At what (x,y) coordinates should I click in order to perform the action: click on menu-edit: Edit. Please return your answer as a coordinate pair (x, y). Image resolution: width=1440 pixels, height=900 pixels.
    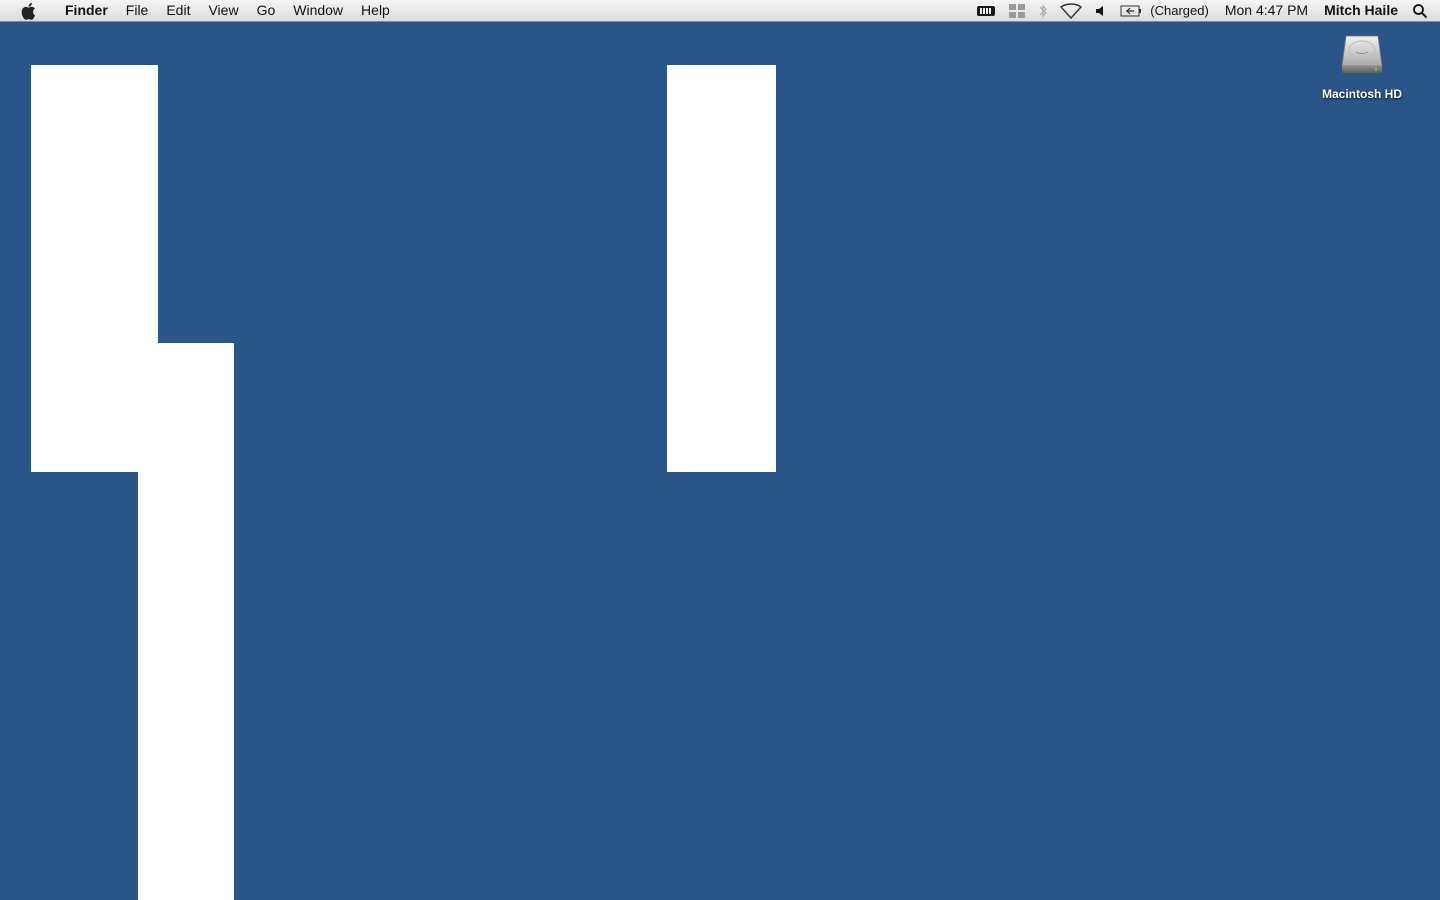
    Looking at the image, I should click on (178, 10).